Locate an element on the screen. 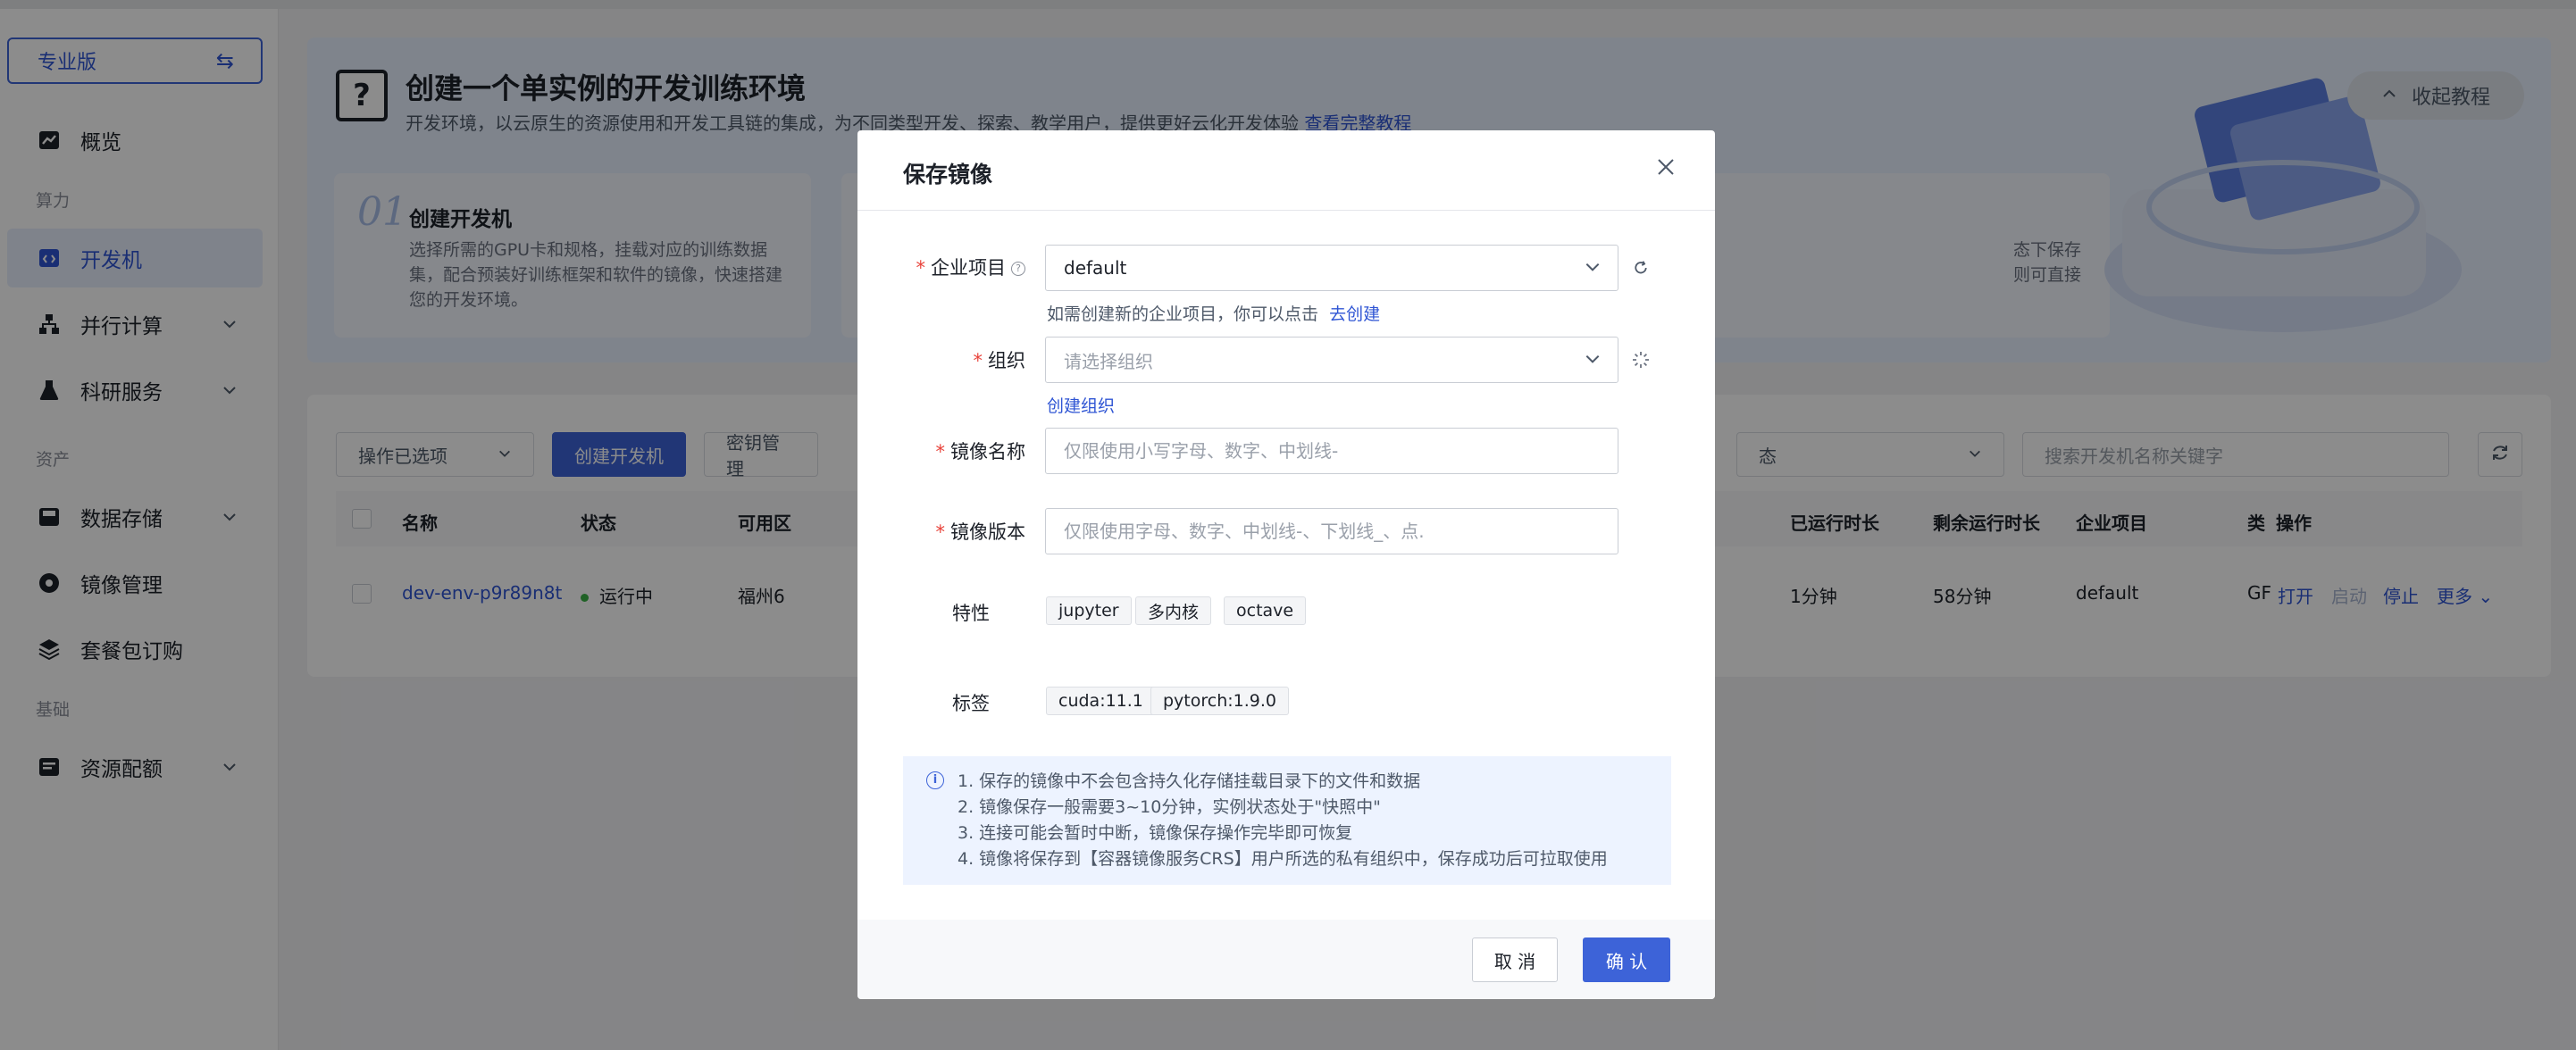  image-name-input is located at coordinates (1332, 451).